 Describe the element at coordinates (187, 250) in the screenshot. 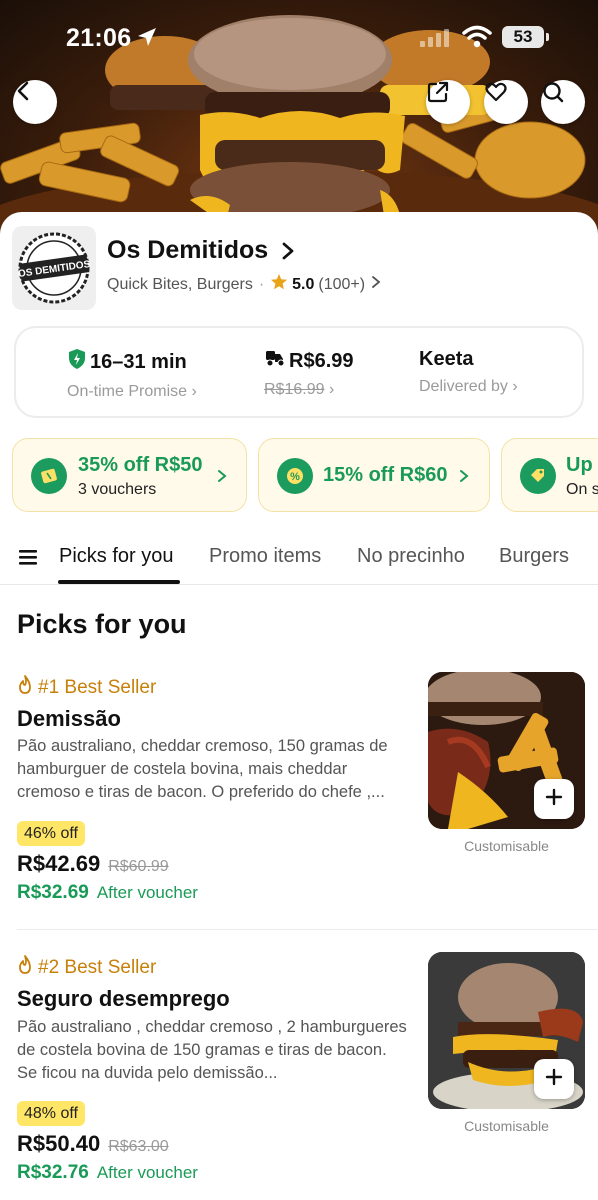

I see `store-name: Os Demitidos` at that location.